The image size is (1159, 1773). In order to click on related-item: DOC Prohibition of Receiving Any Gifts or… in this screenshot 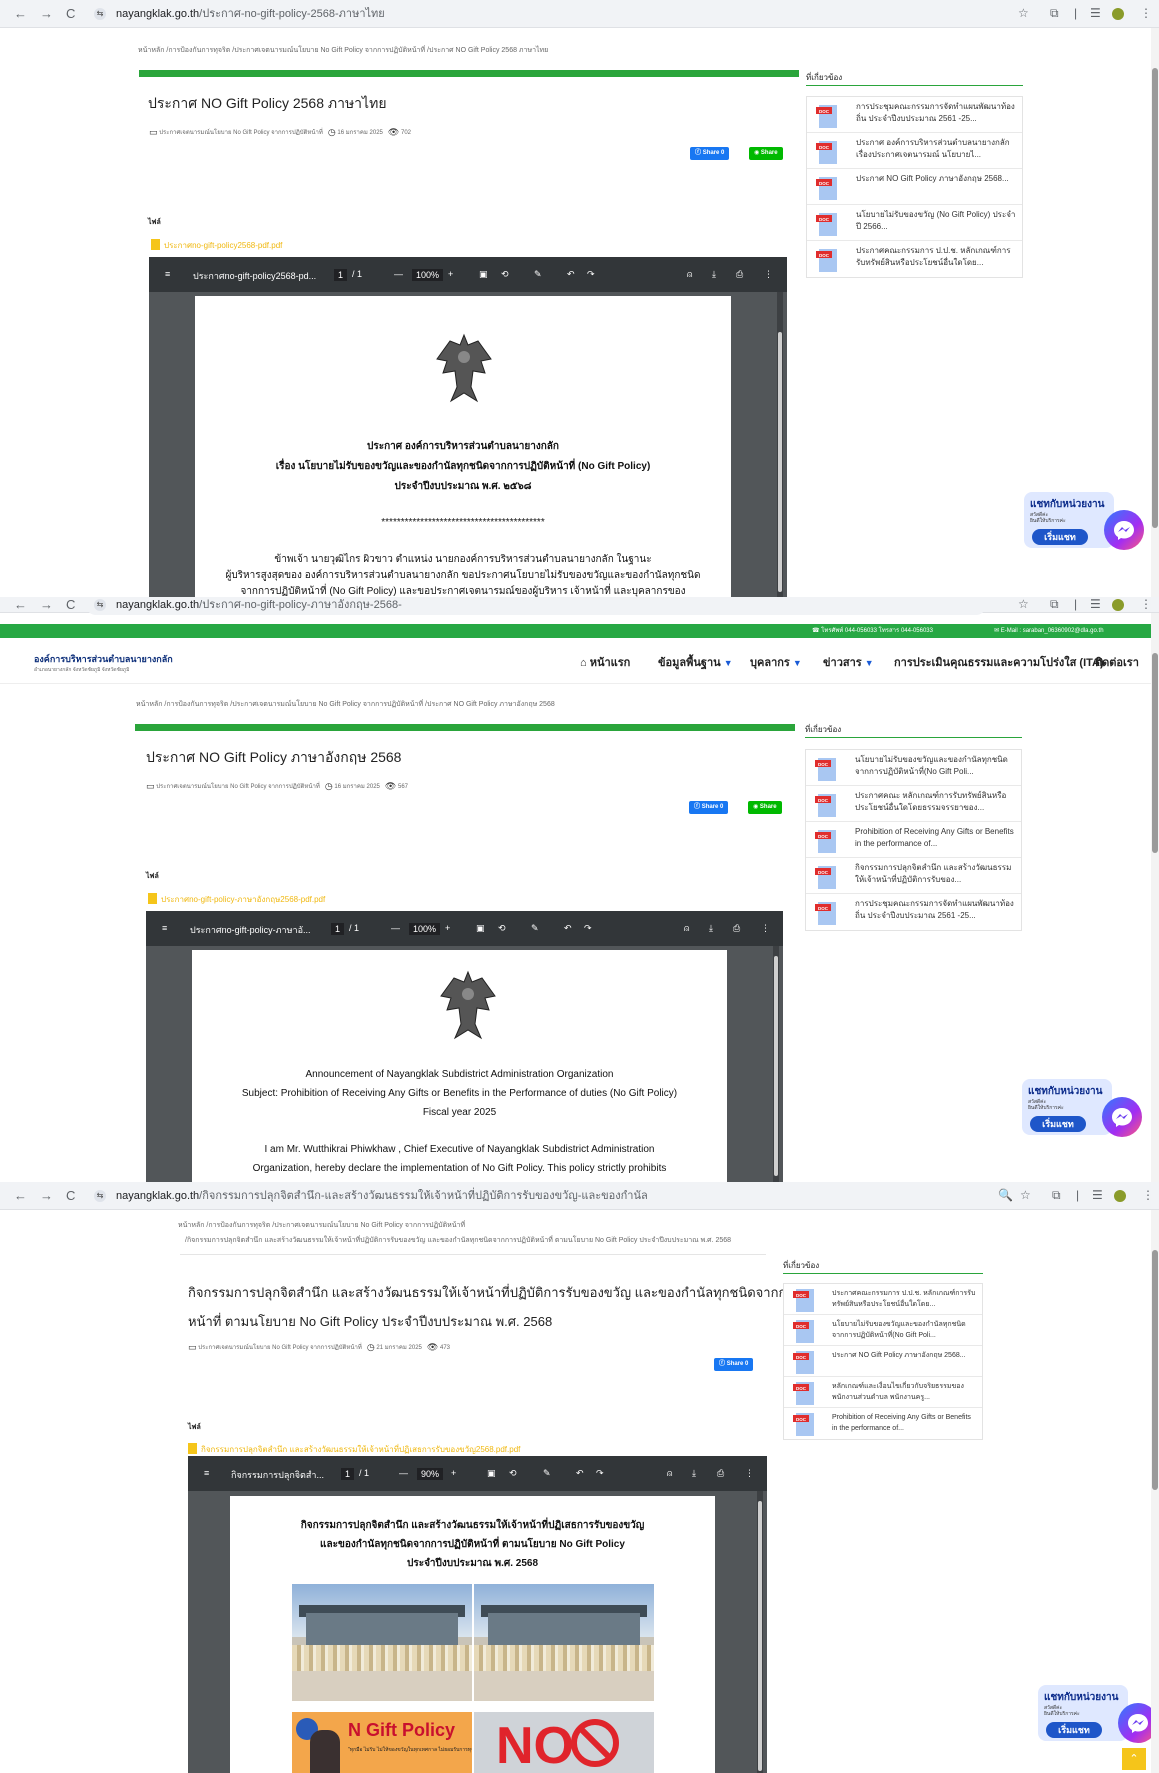, I will do `click(913, 840)`.